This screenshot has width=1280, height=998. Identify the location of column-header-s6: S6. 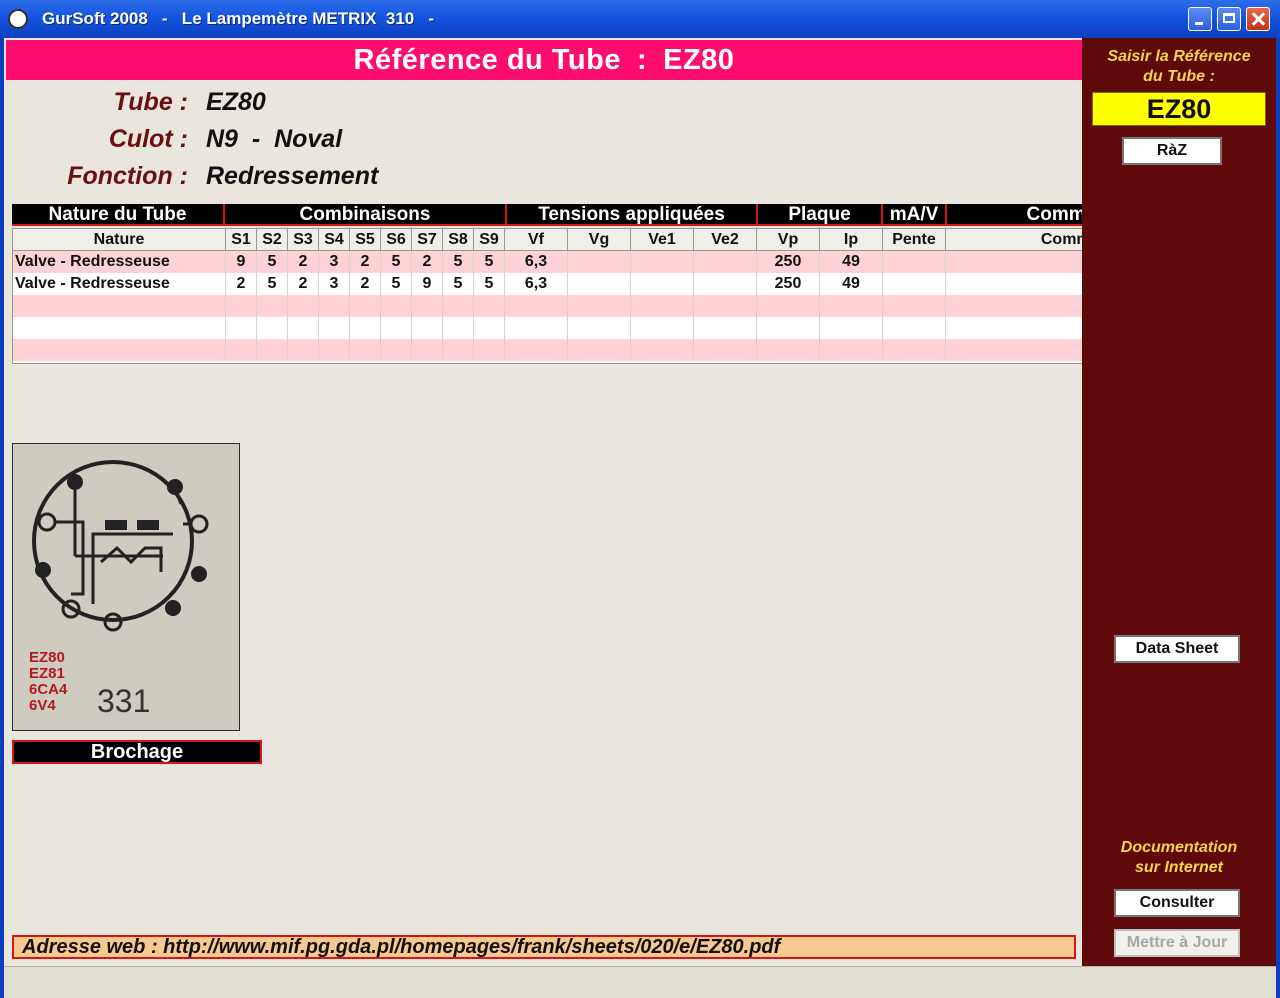
(396, 240).